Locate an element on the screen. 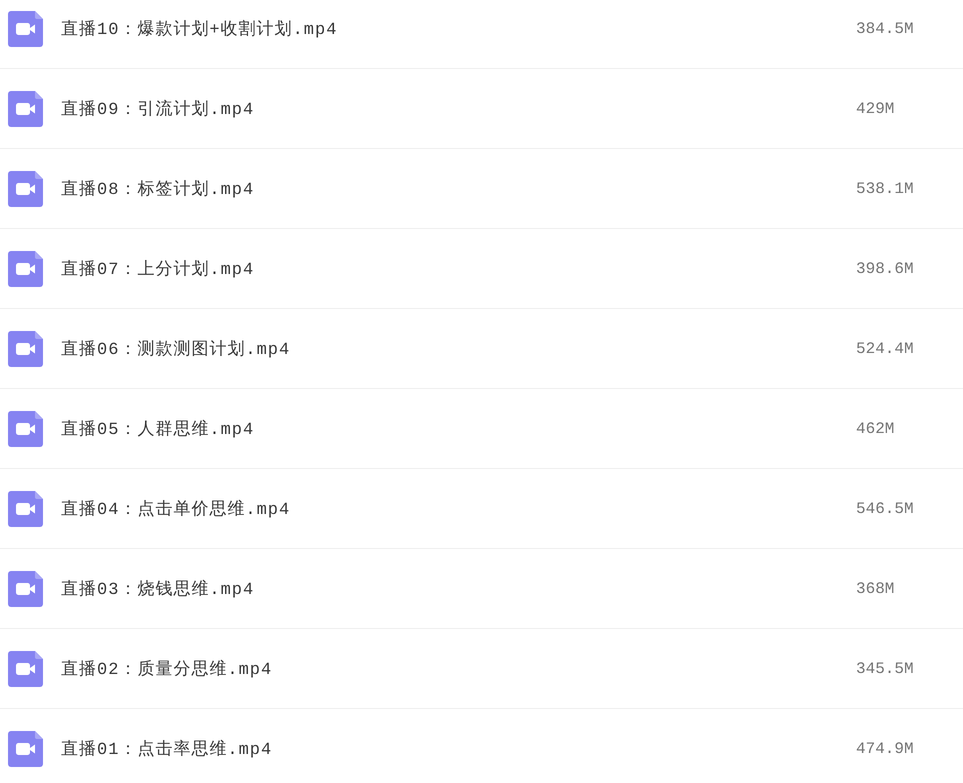 This screenshot has height=783, width=963. file-name: 直播03：烧钱思维.mp4 is located at coordinates (158, 589).